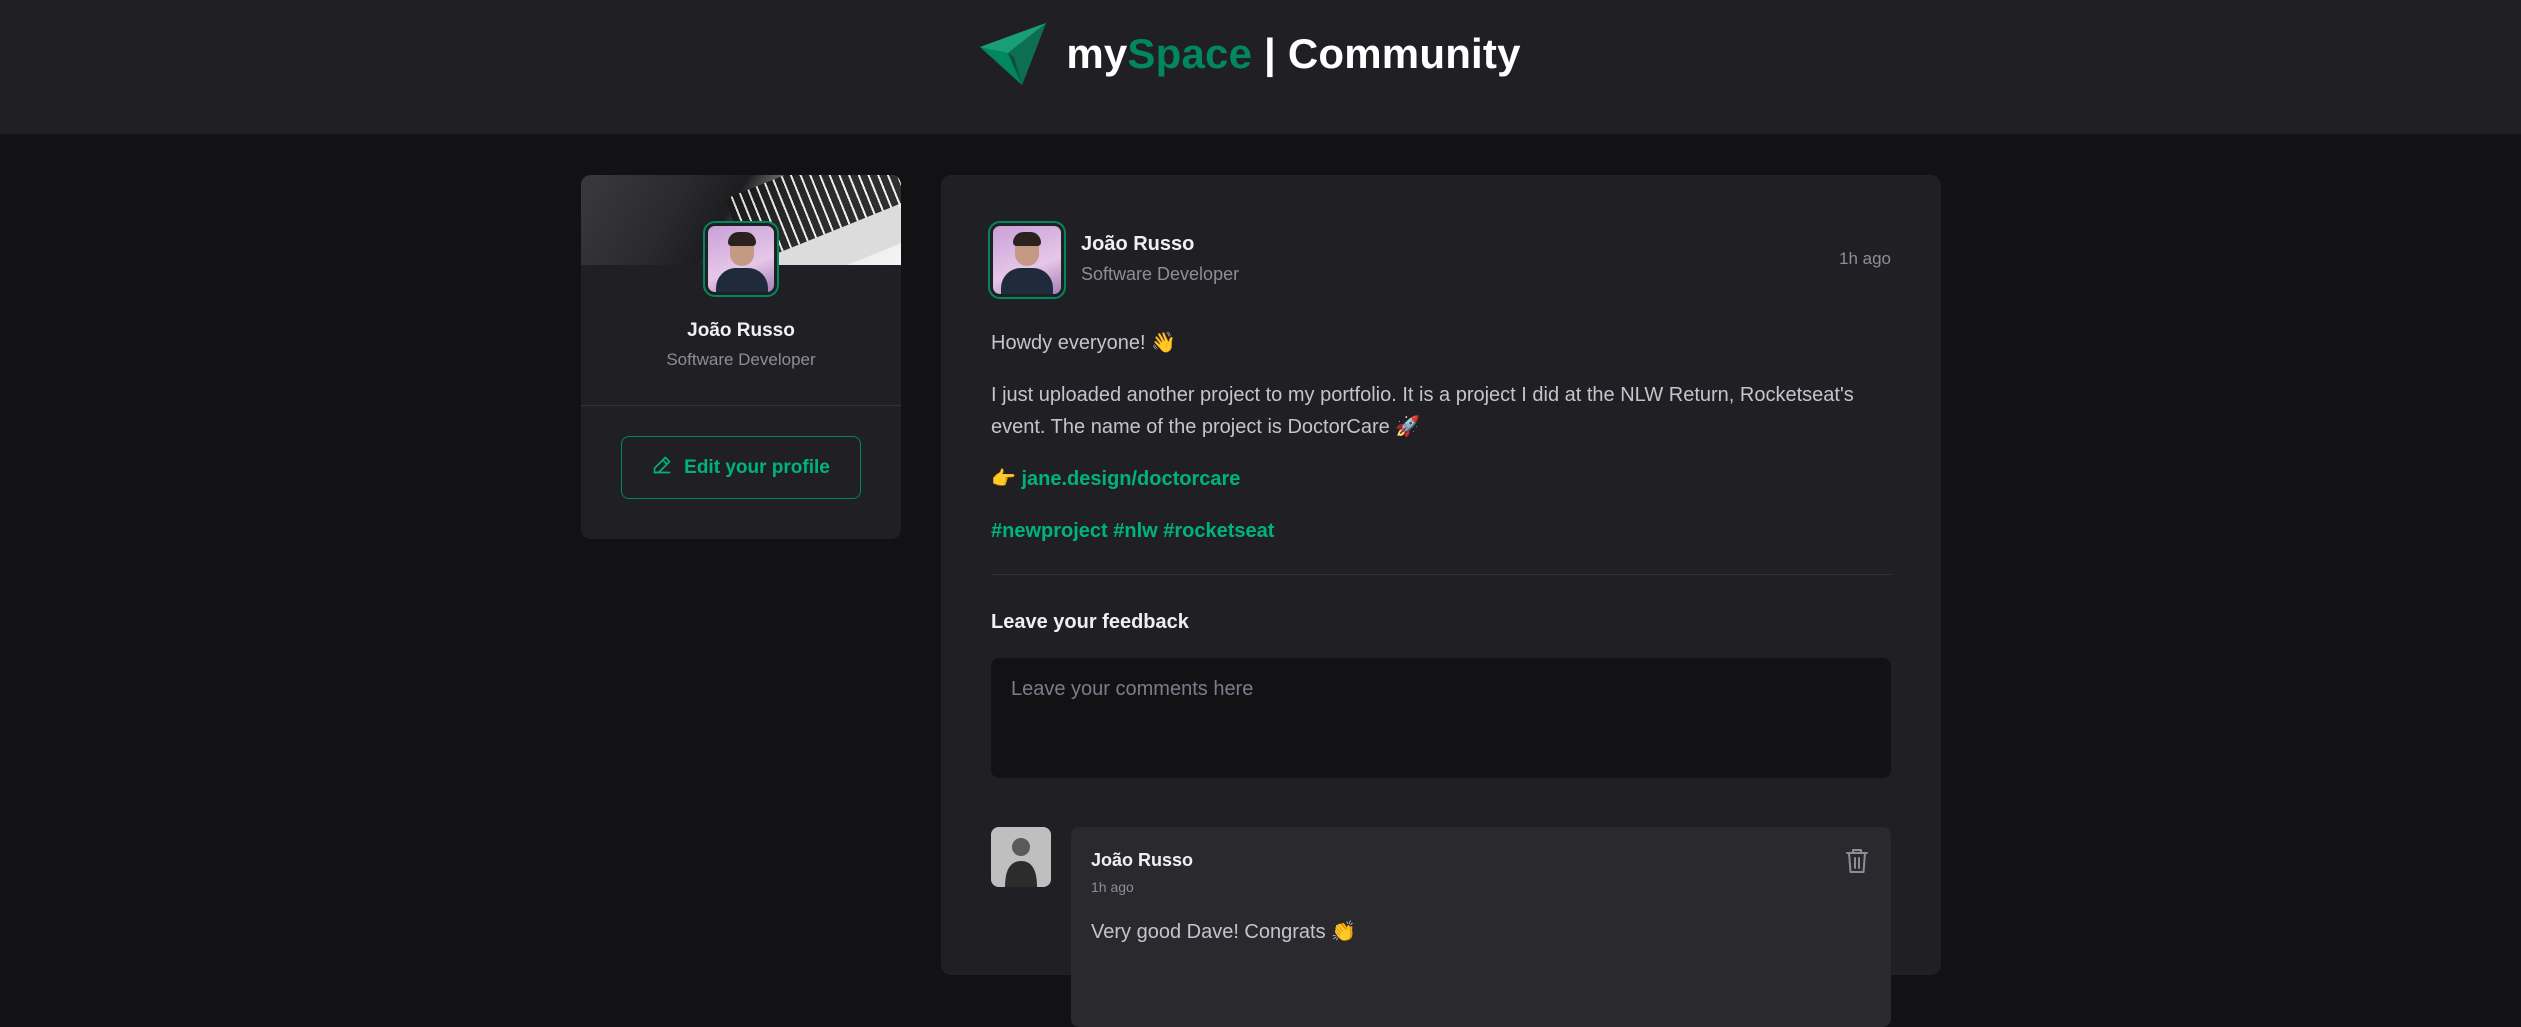 The height and width of the screenshot is (1027, 2521). I want to click on edit-profile-button: Edit your profile, so click(741, 467).